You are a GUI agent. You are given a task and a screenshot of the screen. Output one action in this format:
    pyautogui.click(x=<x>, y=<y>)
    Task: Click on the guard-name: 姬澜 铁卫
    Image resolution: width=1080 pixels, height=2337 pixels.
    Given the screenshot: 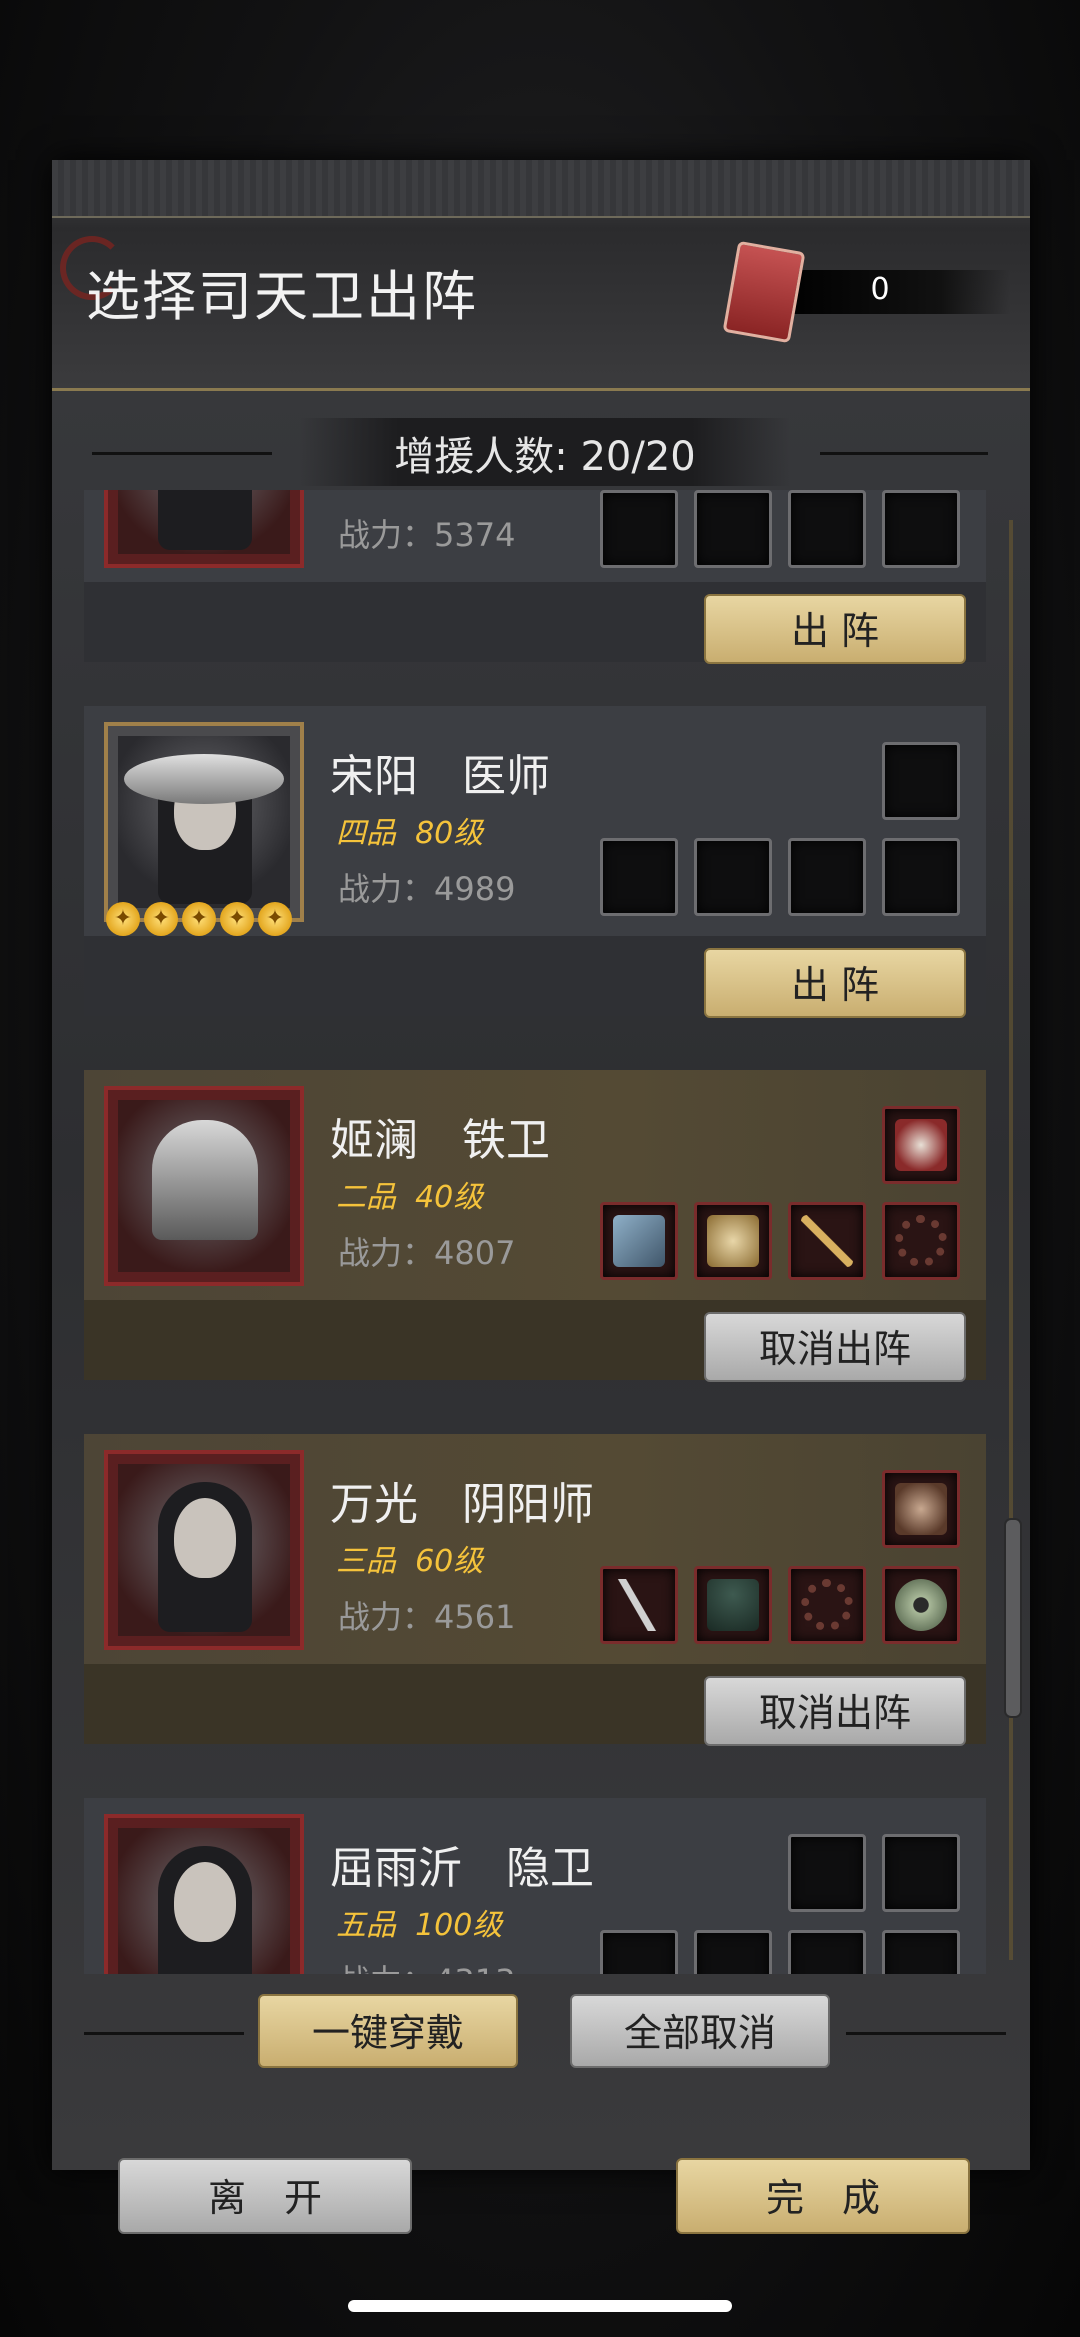 What is the action you would take?
    pyautogui.click(x=440, y=1140)
    